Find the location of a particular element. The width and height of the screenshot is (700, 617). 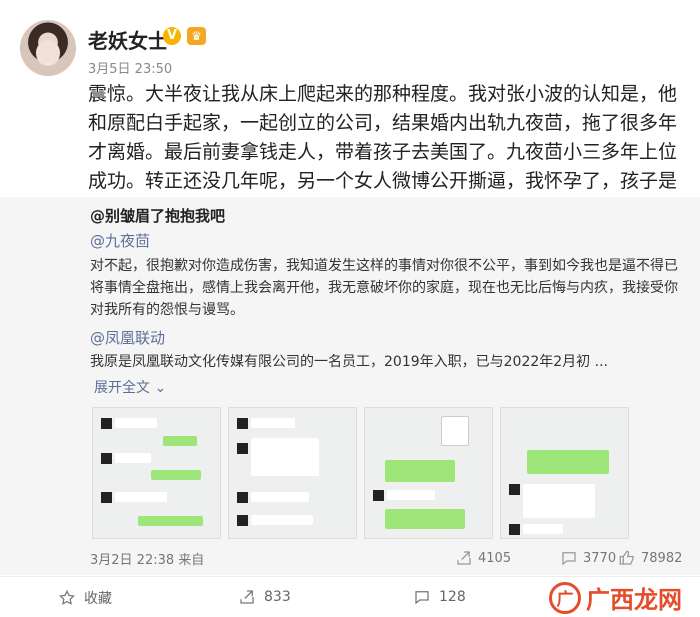

comments-count: 128 is located at coordinates (452, 597).